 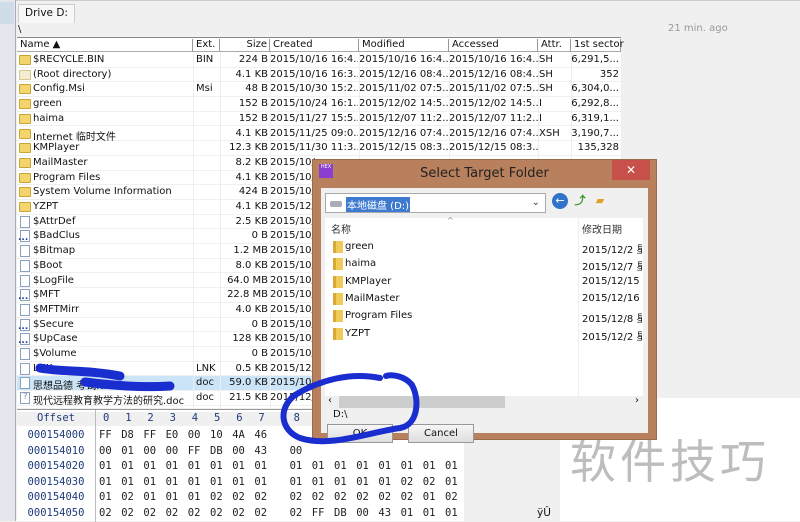 I want to click on column-header: Size, so click(x=245, y=45).